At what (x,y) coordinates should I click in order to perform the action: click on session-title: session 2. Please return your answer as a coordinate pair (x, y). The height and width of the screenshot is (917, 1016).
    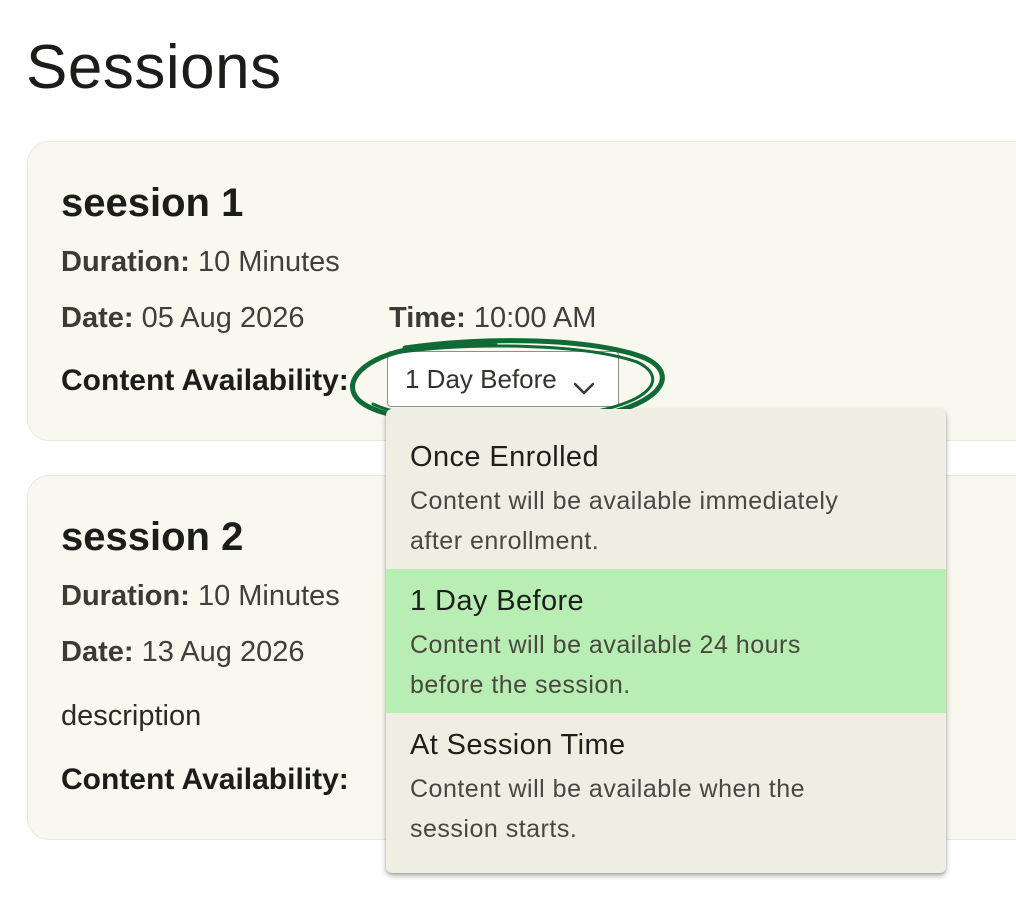
    Looking at the image, I should click on (152, 537).